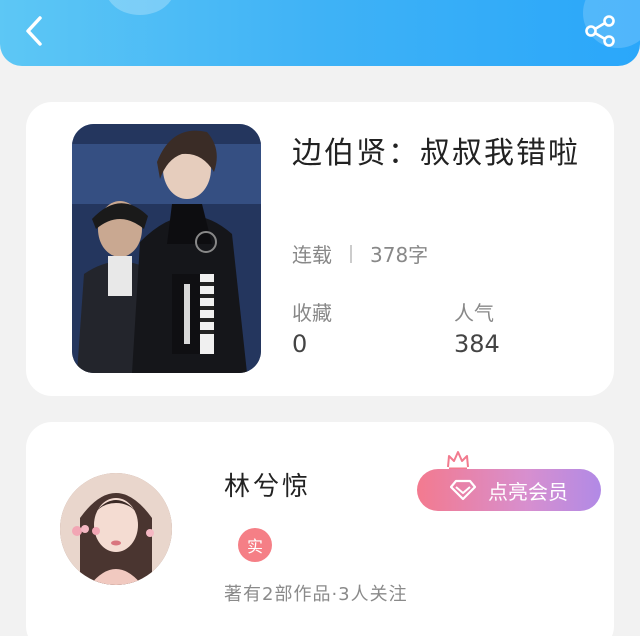 Image resolution: width=640 pixels, height=636 pixels. Describe the element at coordinates (528, 491) in the screenshot. I see `vip-button-label: 点亮会员` at that location.